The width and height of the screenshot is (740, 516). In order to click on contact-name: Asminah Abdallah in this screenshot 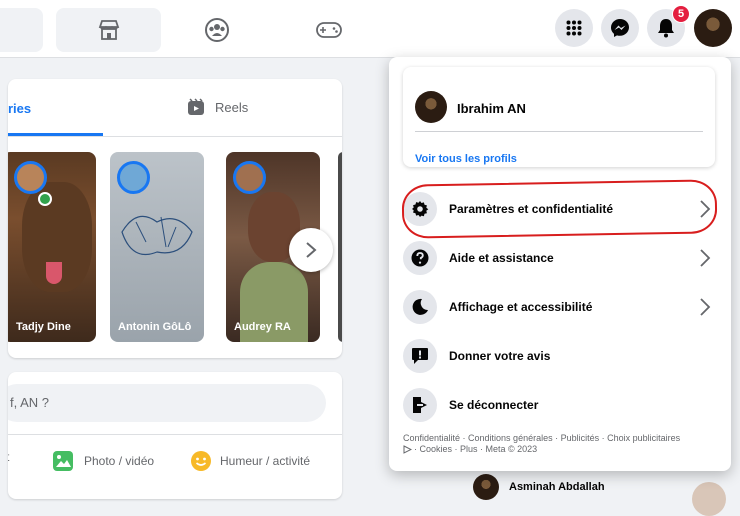, I will do `click(557, 487)`.